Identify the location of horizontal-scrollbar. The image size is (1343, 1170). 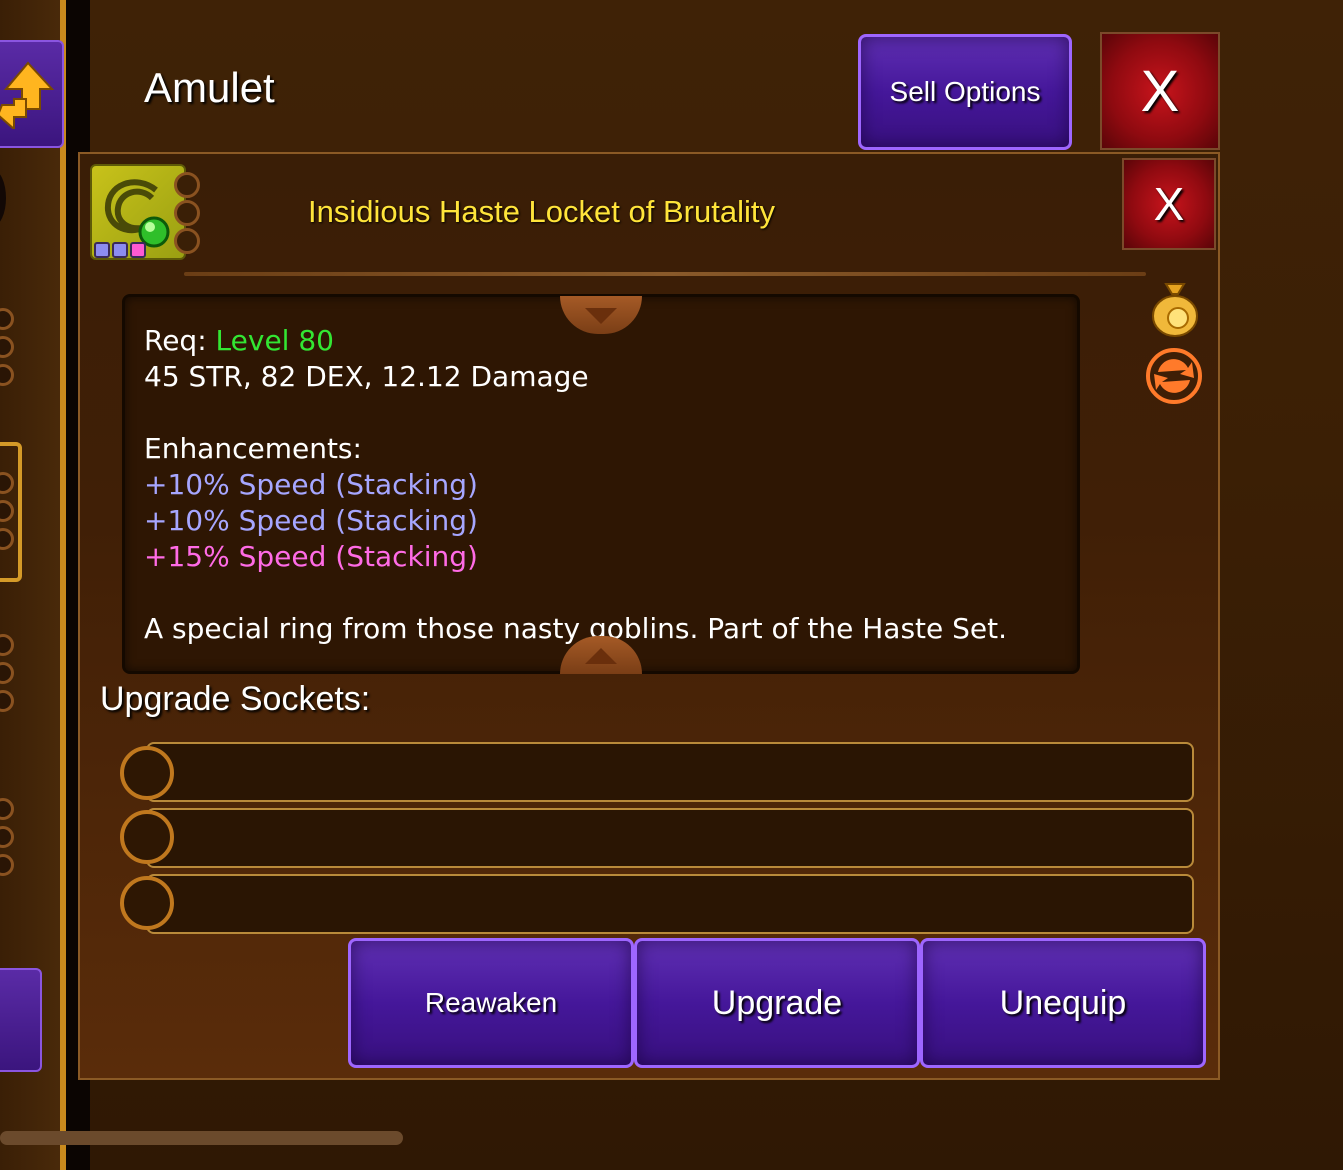
(201, 1138).